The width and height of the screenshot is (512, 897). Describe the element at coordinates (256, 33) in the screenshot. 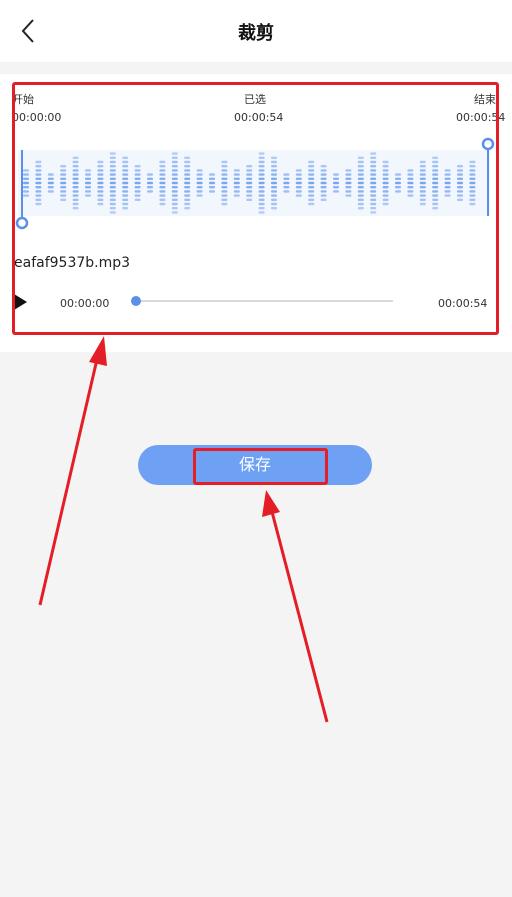

I see `page-title: 裁剪` at that location.